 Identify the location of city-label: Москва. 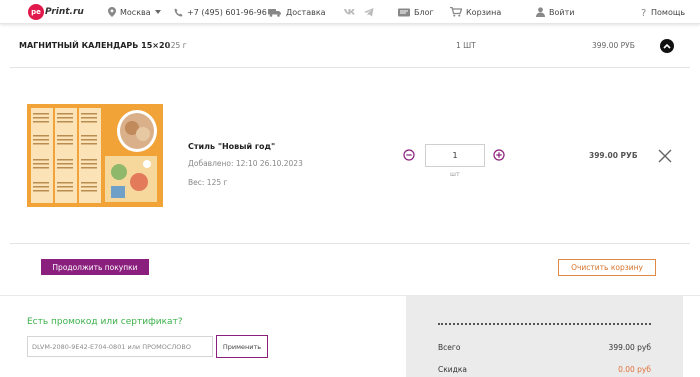
(135, 12).